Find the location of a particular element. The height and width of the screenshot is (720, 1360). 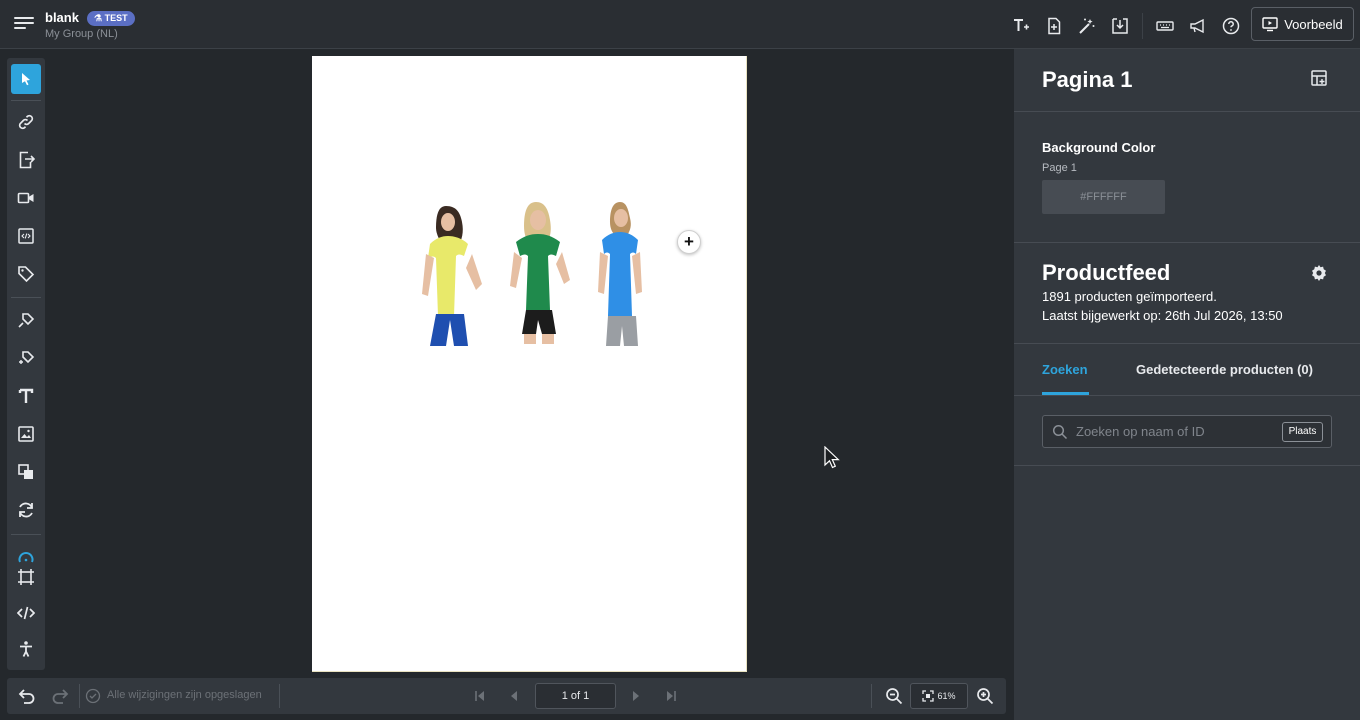

monitor-play-icon is located at coordinates (1270, 24).